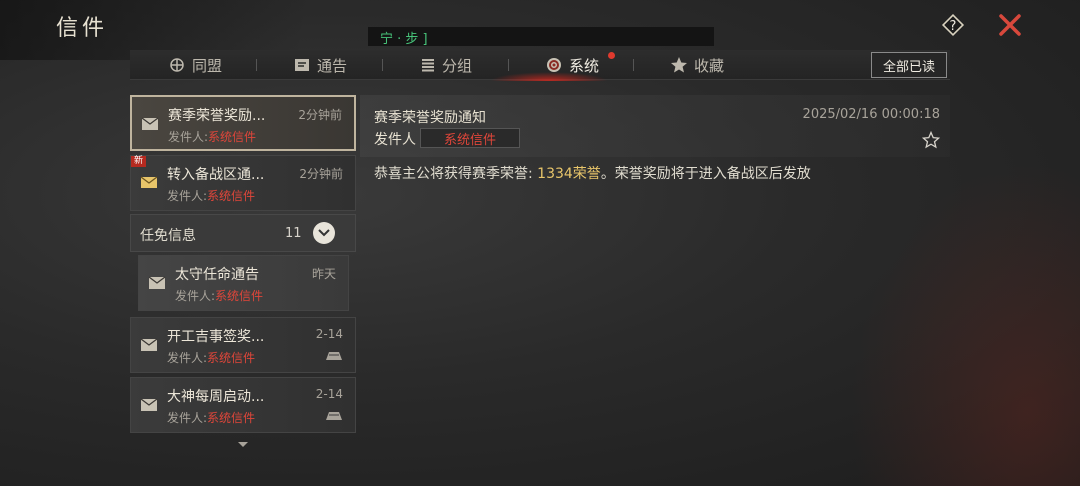  What do you see at coordinates (324, 233) in the screenshot?
I see `chevron-down-icon` at bounding box center [324, 233].